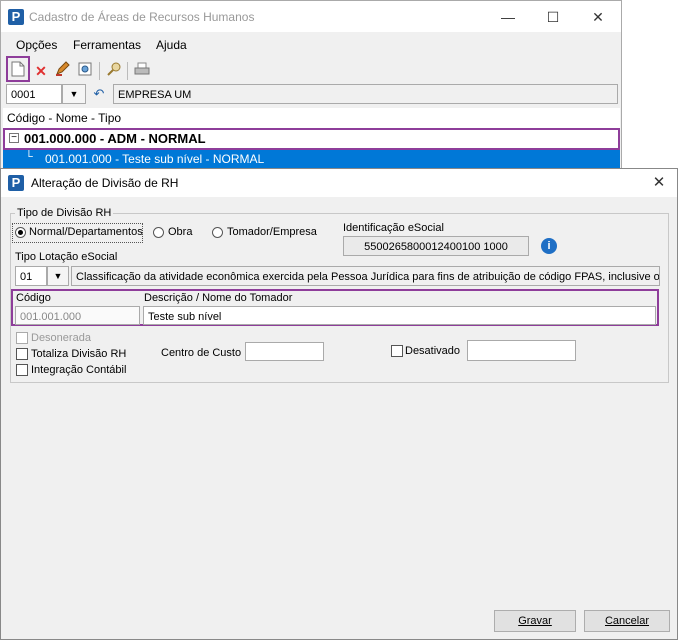 This screenshot has height=640, width=678. I want to click on radio-obra-label: Obra, so click(180, 232).